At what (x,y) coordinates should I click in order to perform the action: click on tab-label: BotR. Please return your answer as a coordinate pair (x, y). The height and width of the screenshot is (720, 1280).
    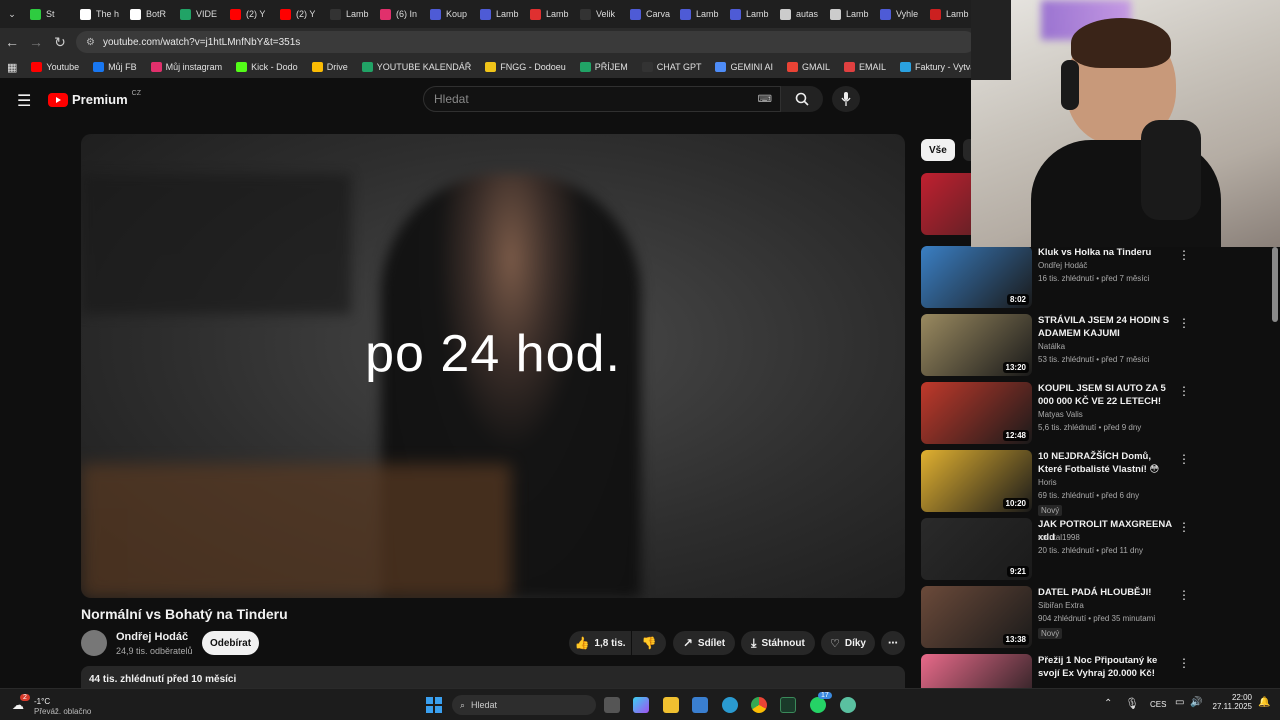
    Looking at the image, I should click on (156, 14).